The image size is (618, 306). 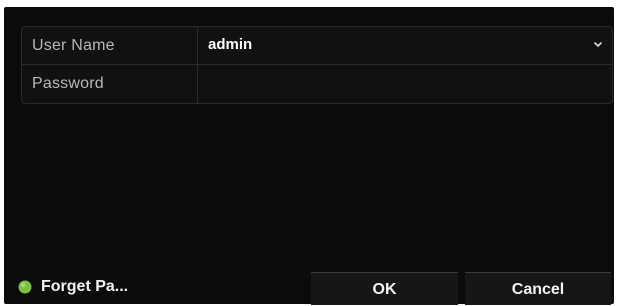 I want to click on ok-button: OK, so click(x=384, y=288).